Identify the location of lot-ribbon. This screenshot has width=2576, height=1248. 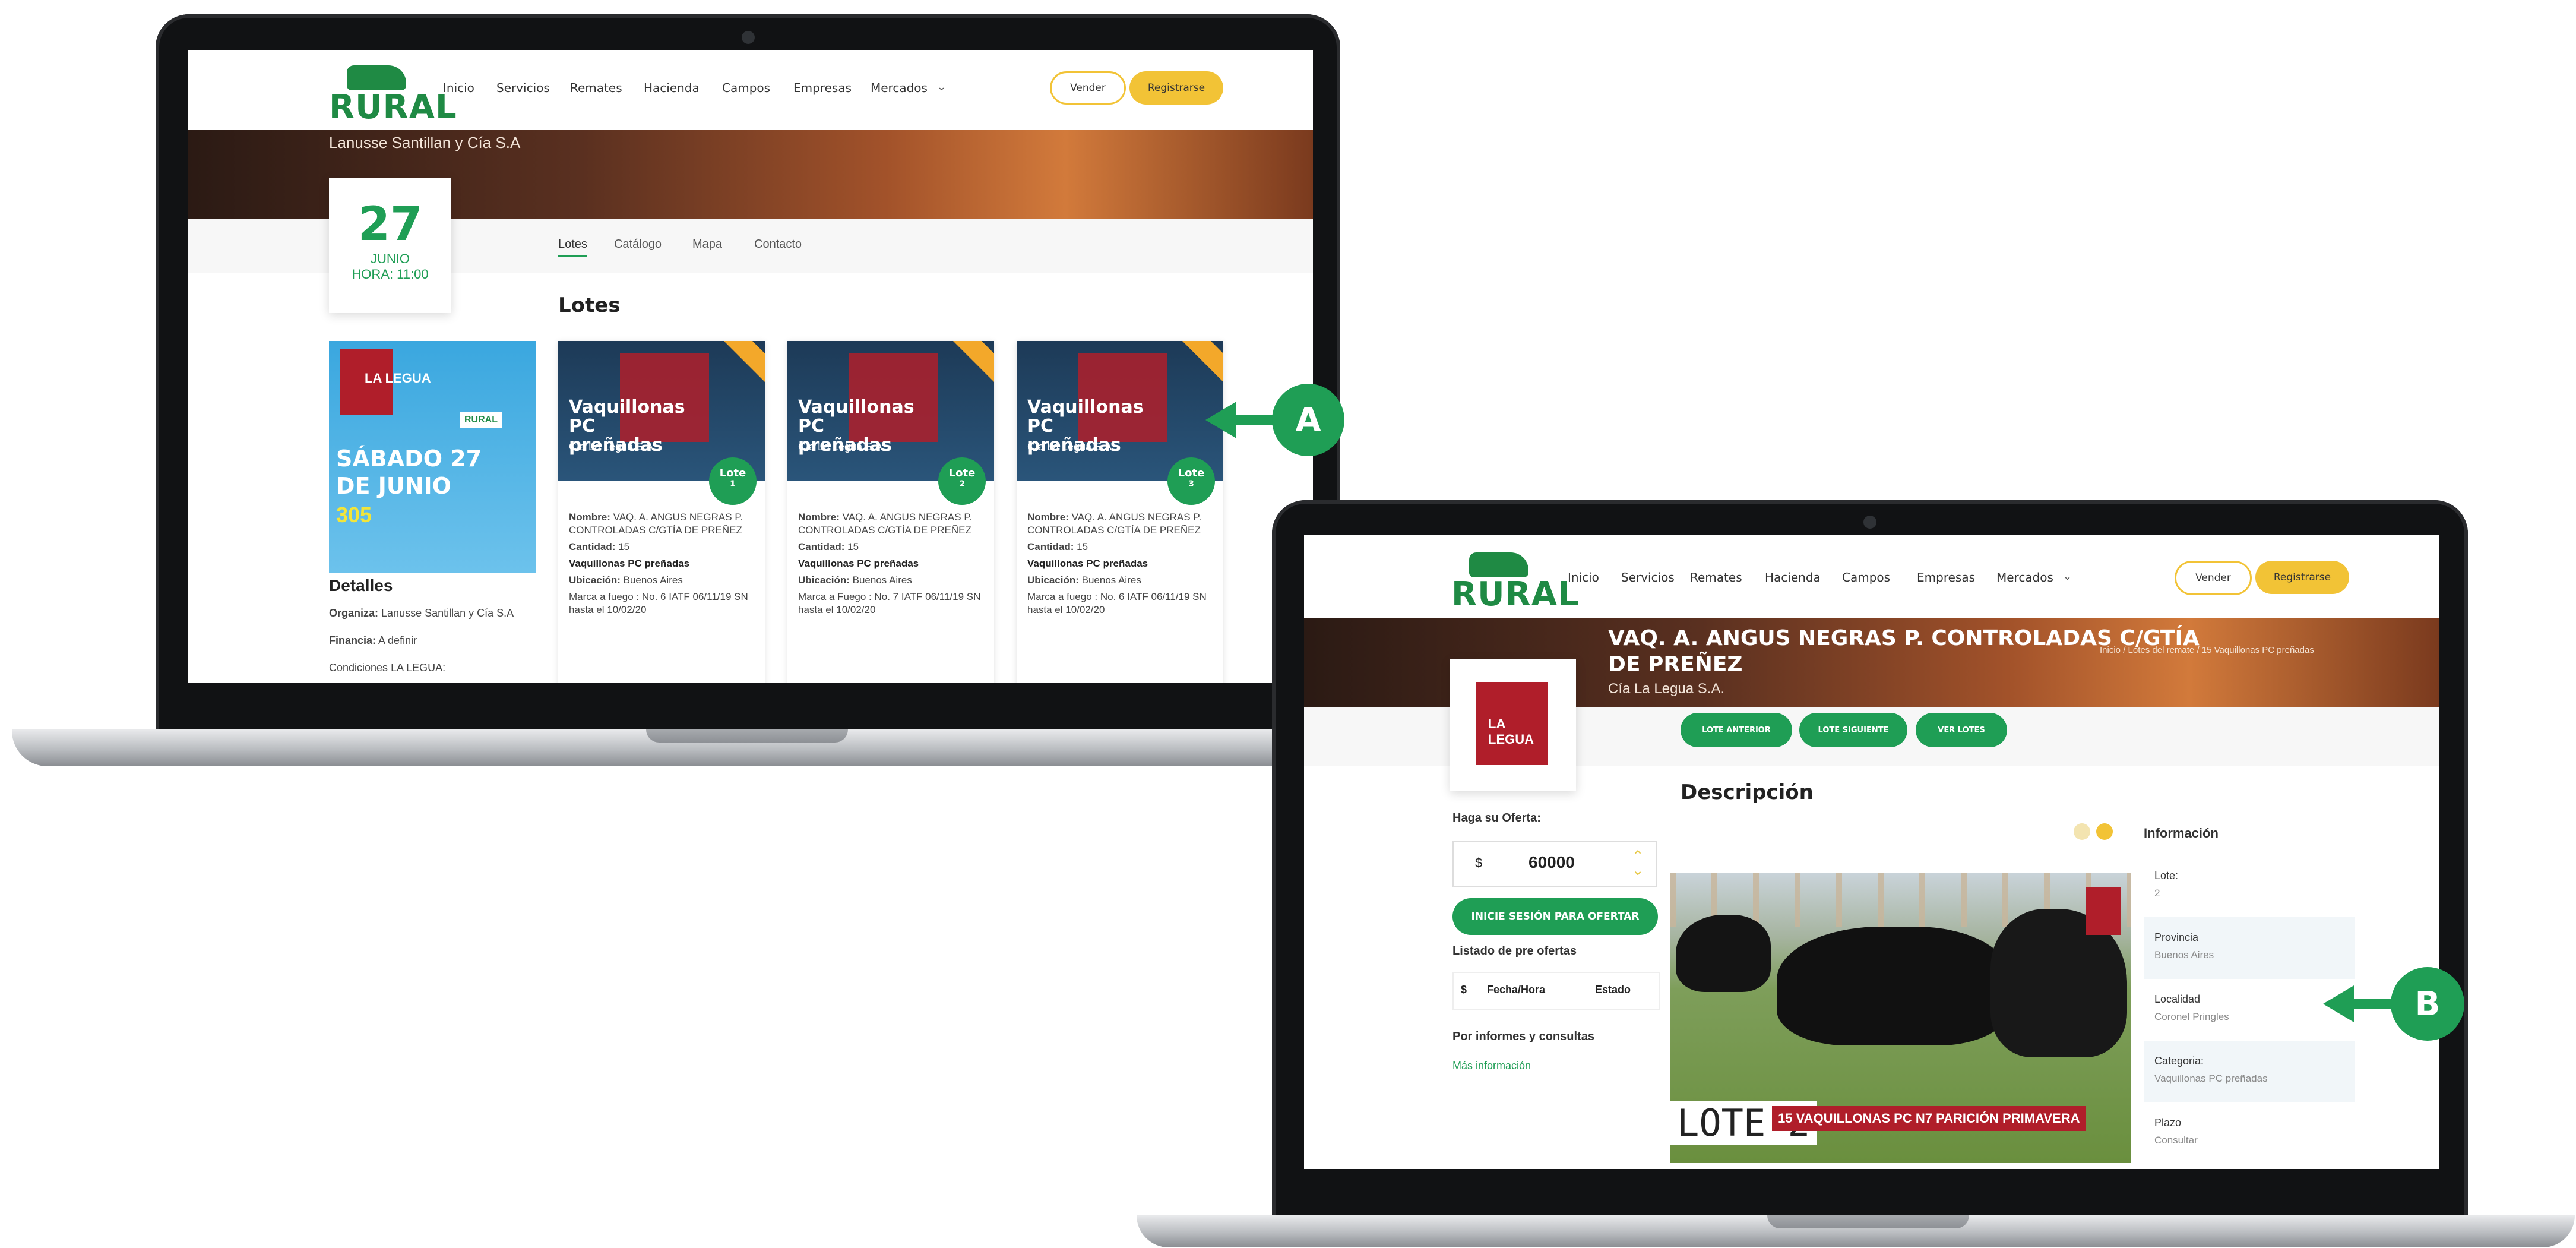
(1198, 374).